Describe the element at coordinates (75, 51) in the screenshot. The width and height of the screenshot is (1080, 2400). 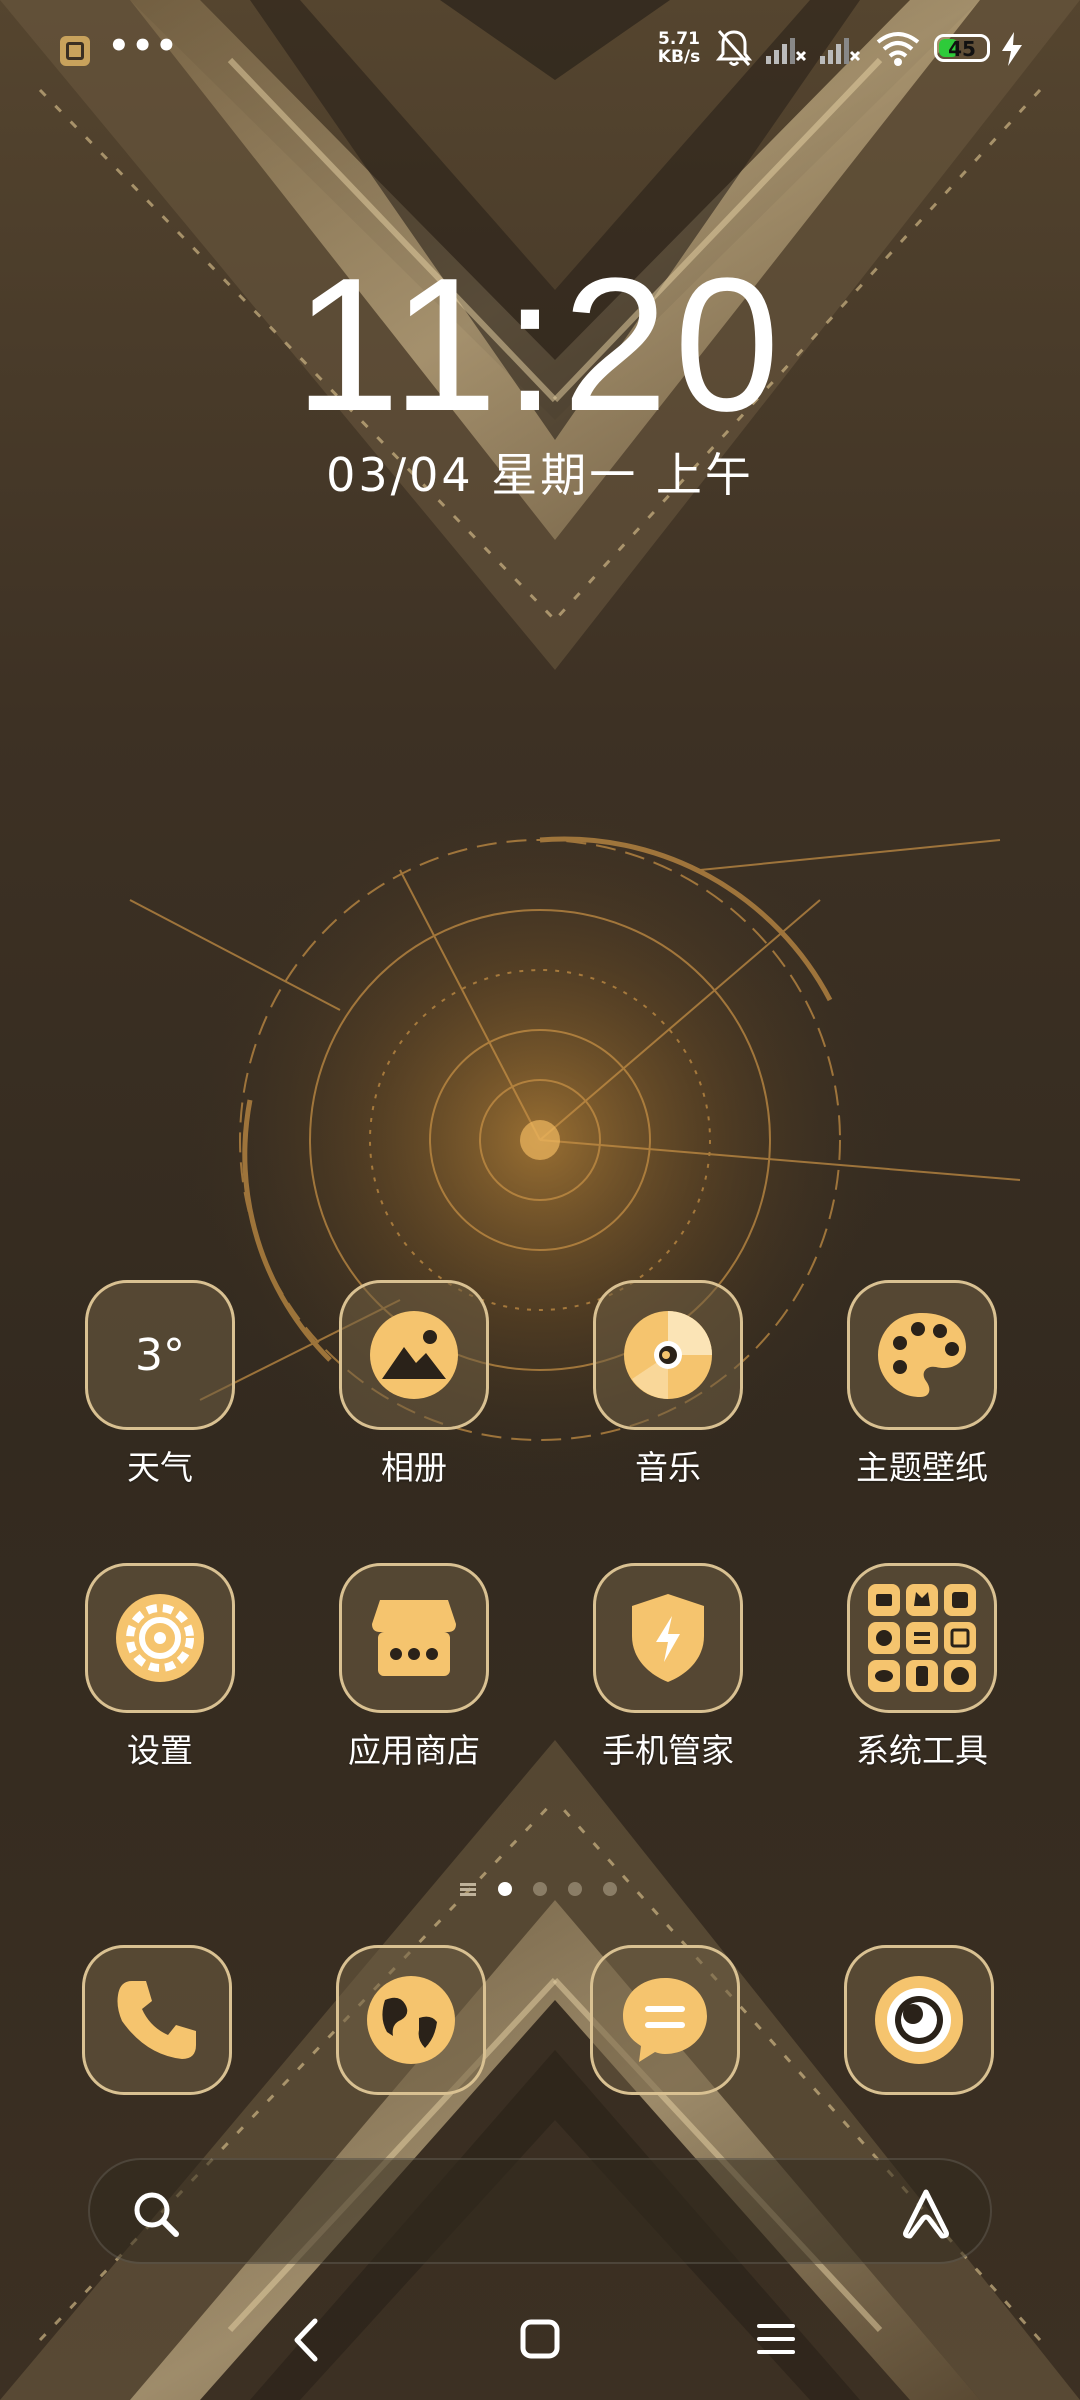
I see `app-notification-icon` at that location.